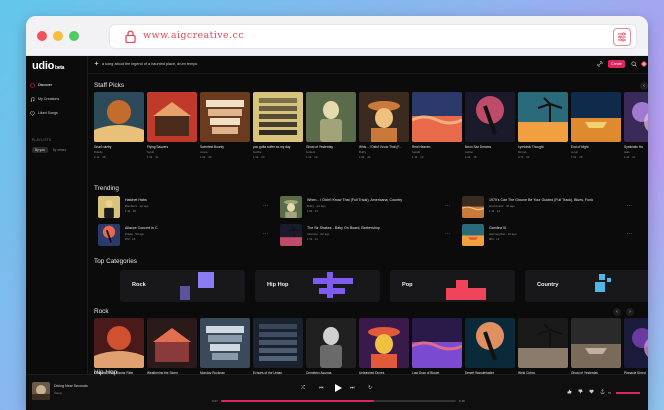 This screenshot has height=410, width=664. What do you see at coordinates (119, 147) in the screenshot?
I see `song-title: Gnarl ruleby` at bounding box center [119, 147].